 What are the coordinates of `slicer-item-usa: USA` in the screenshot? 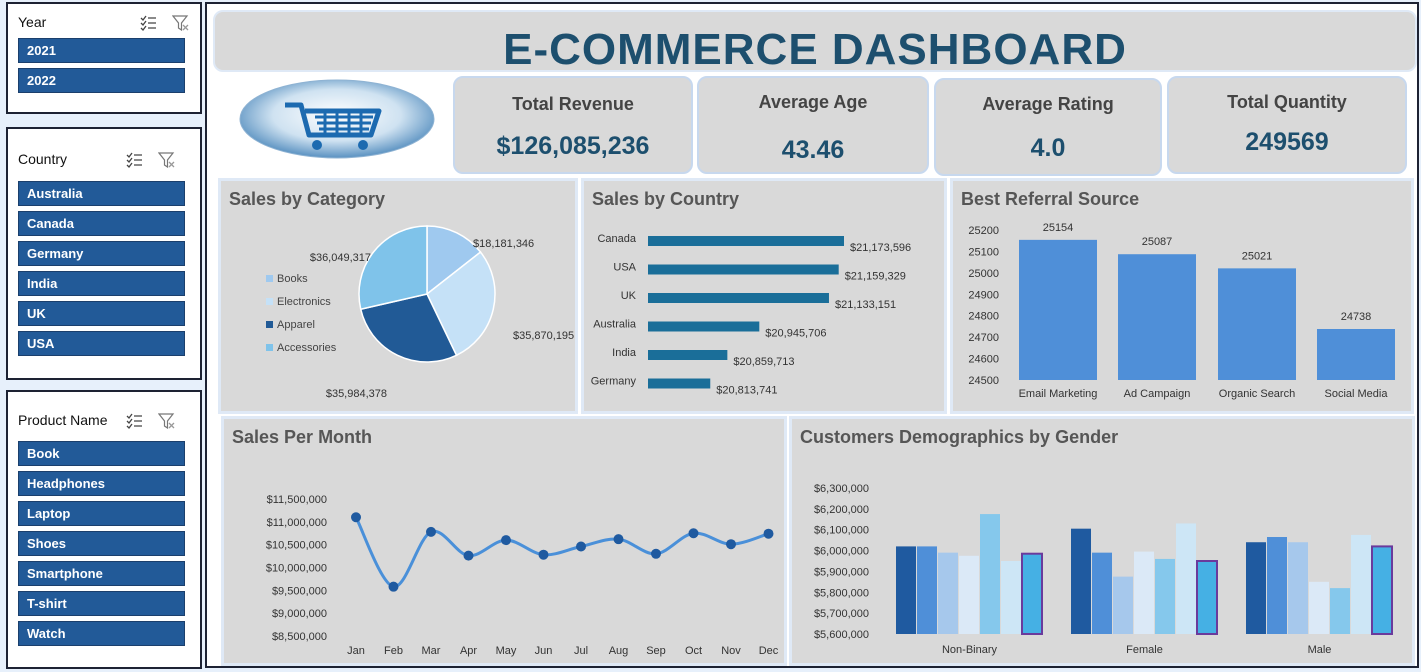 It's located at (101, 343).